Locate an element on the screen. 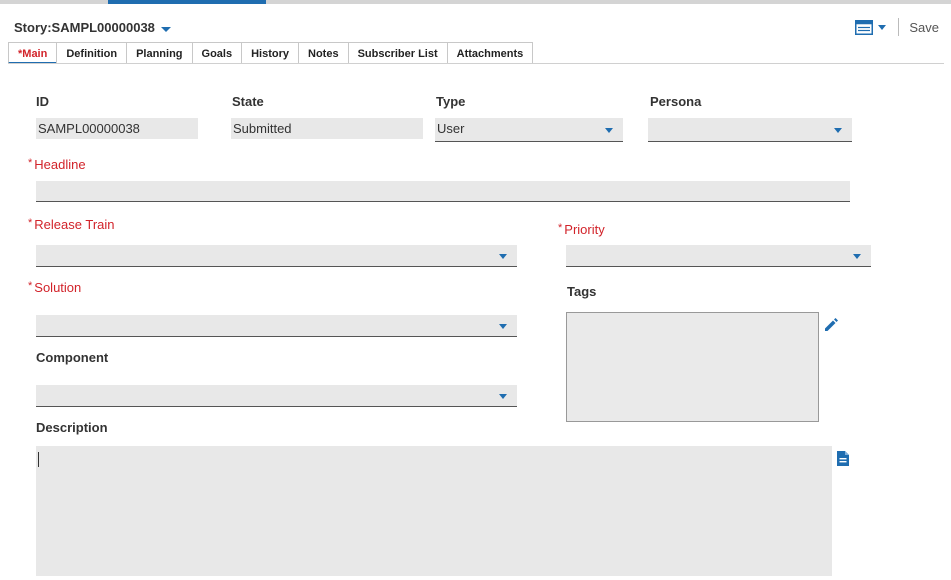 The width and height of the screenshot is (951, 580). priority-label: * Priority is located at coordinates (581, 229).